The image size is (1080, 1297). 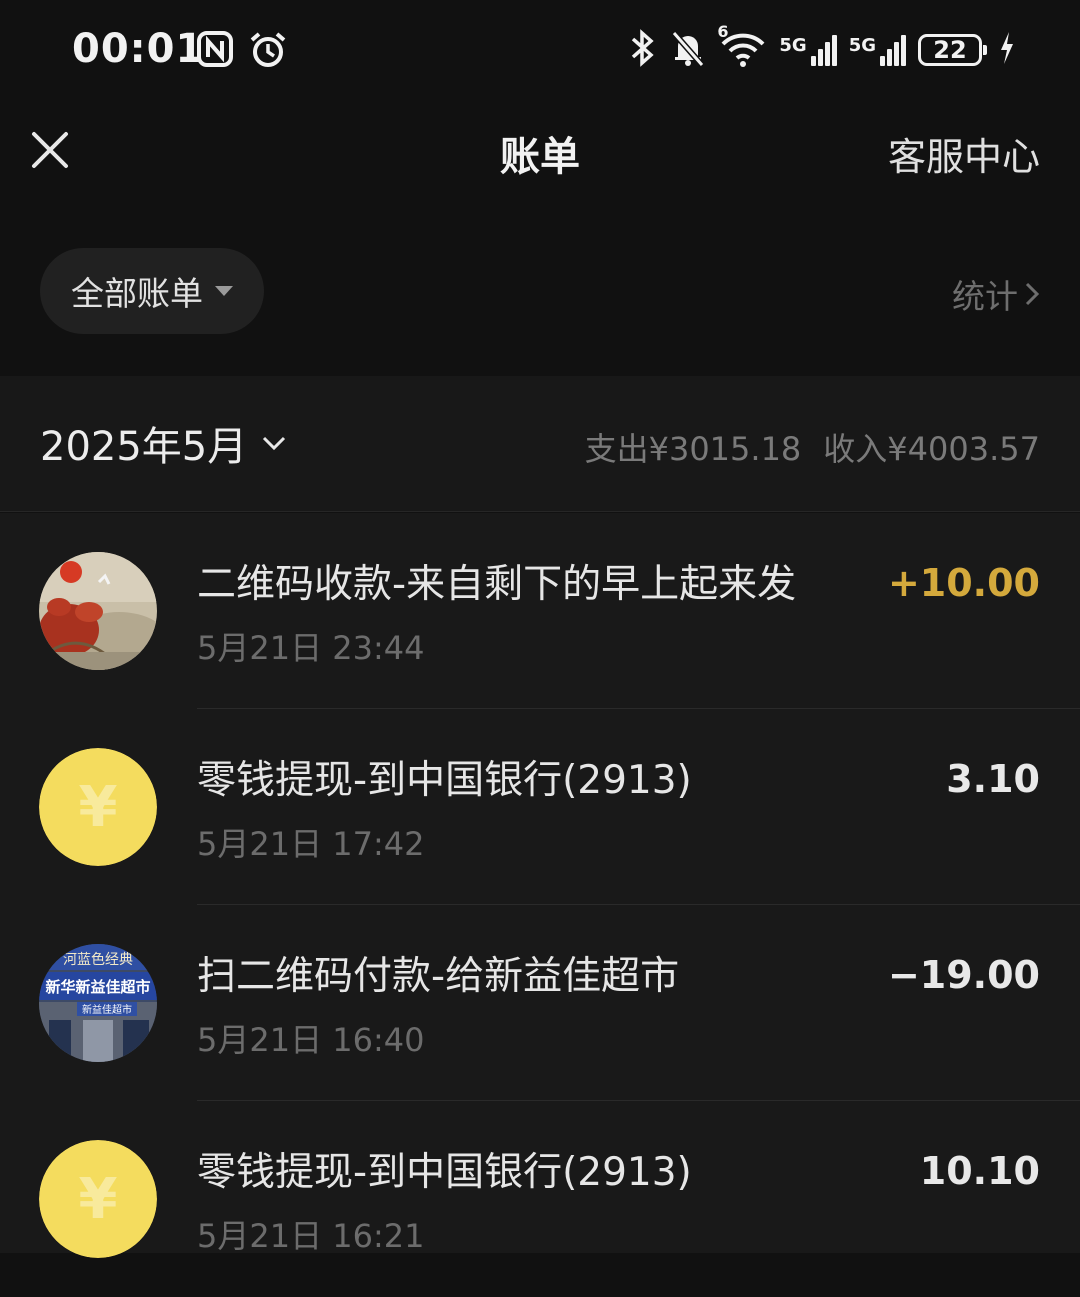 What do you see at coordinates (215, 52) in the screenshot?
I see `nfc-icon` at bounding box center [215, 52].